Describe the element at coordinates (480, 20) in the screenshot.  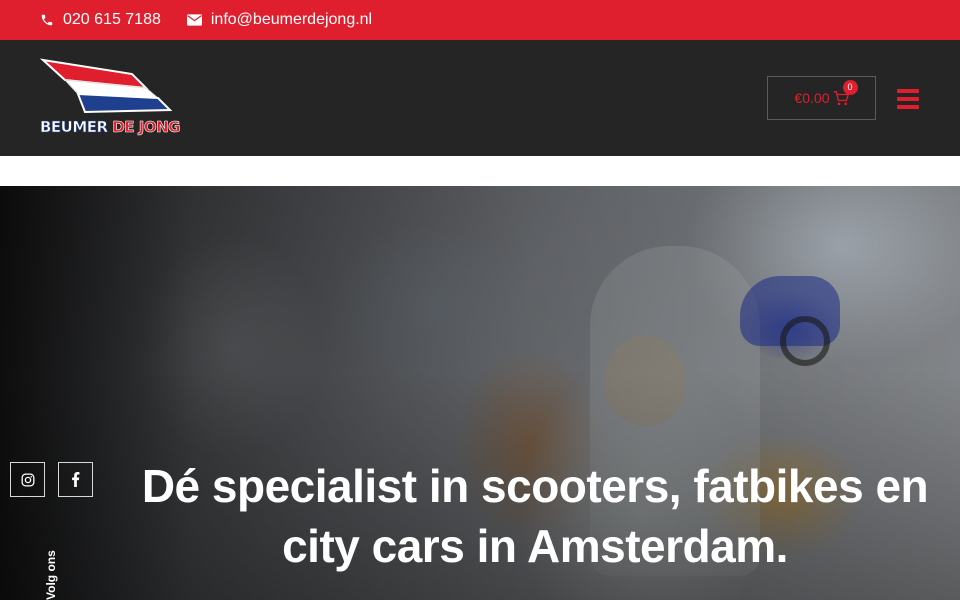
I see `contact-bar: 020 615 7188 info@beumerdejong.nl` at that location.